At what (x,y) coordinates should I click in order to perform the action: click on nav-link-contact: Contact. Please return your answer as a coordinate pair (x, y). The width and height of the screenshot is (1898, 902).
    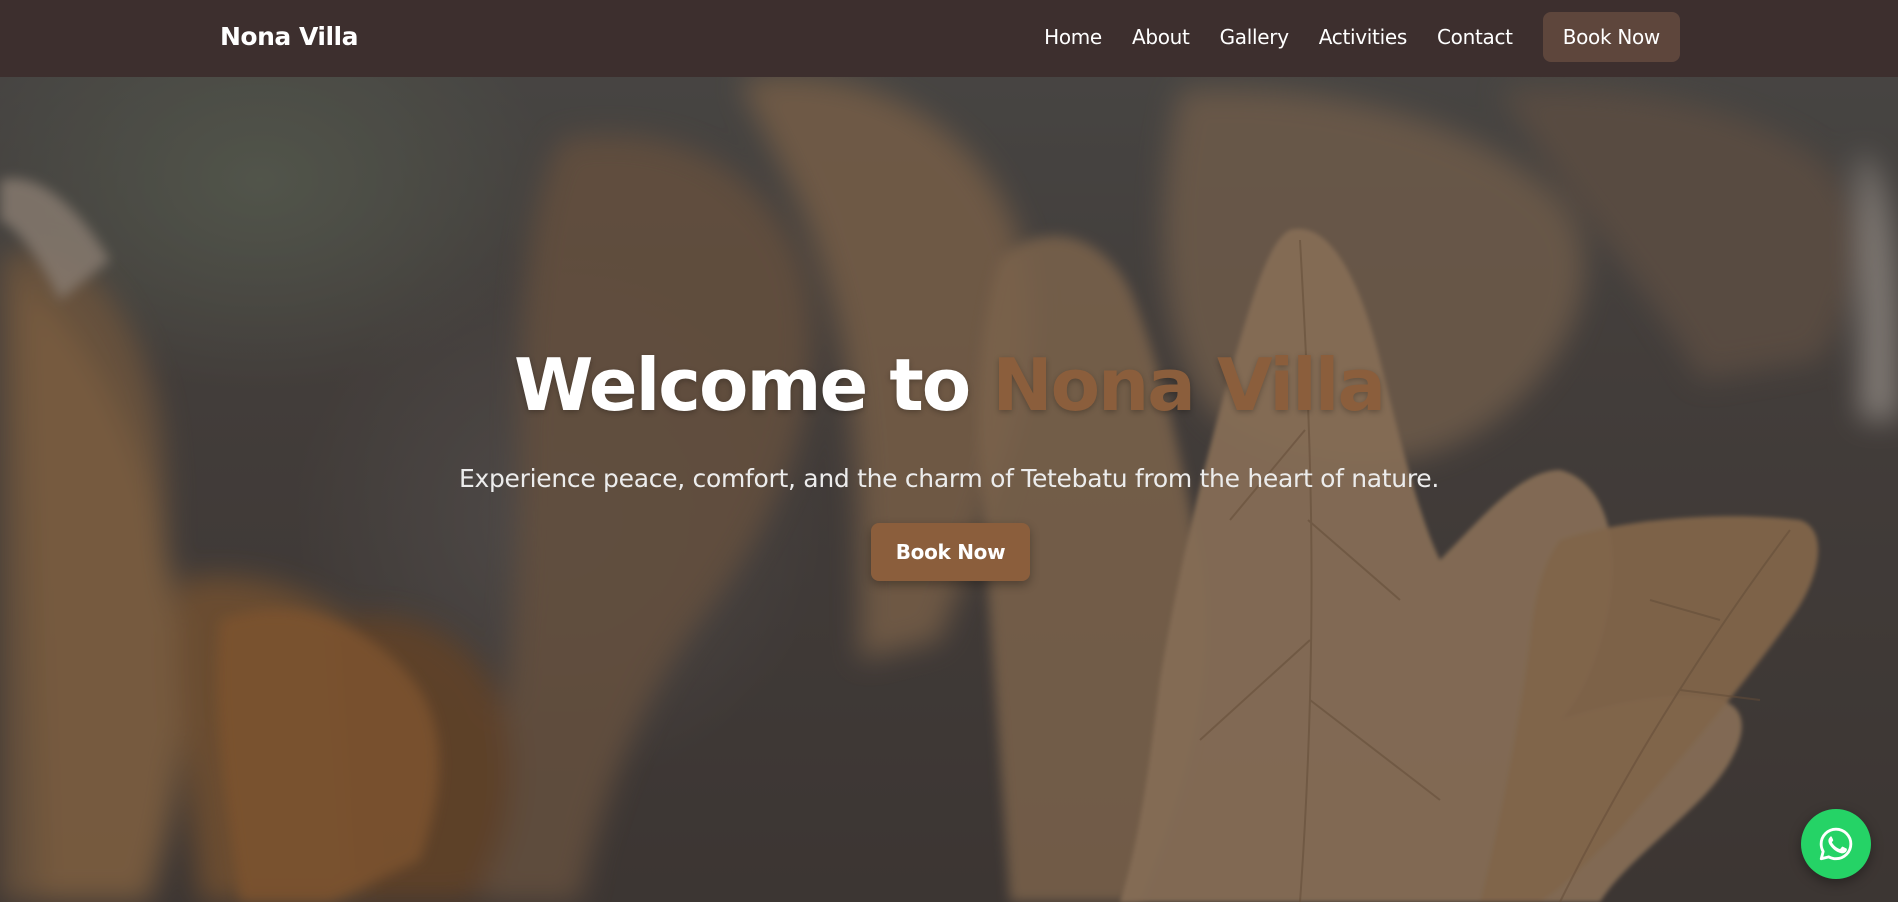
    Looking at the image, I should click on (1475, 37).